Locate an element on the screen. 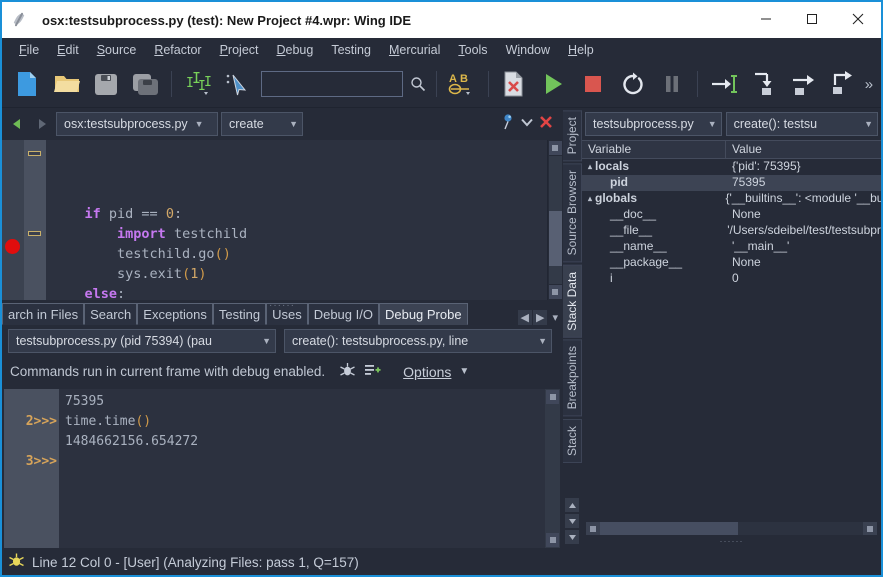 The image size is (883, 577). menu-item-tools: Tools is located at coordinates (472, 50).